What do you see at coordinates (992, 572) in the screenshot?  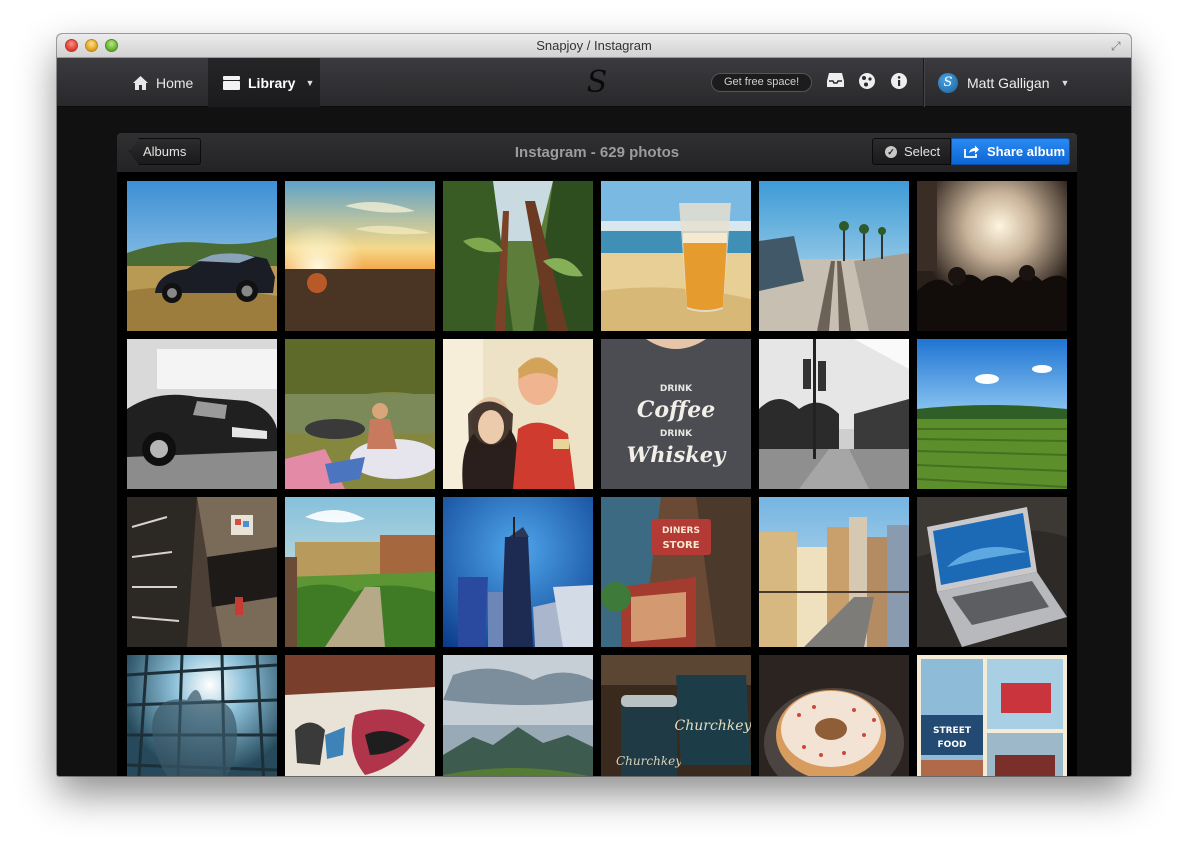 I see `photo-macbook-laptop` at bounding box center [992, 572].